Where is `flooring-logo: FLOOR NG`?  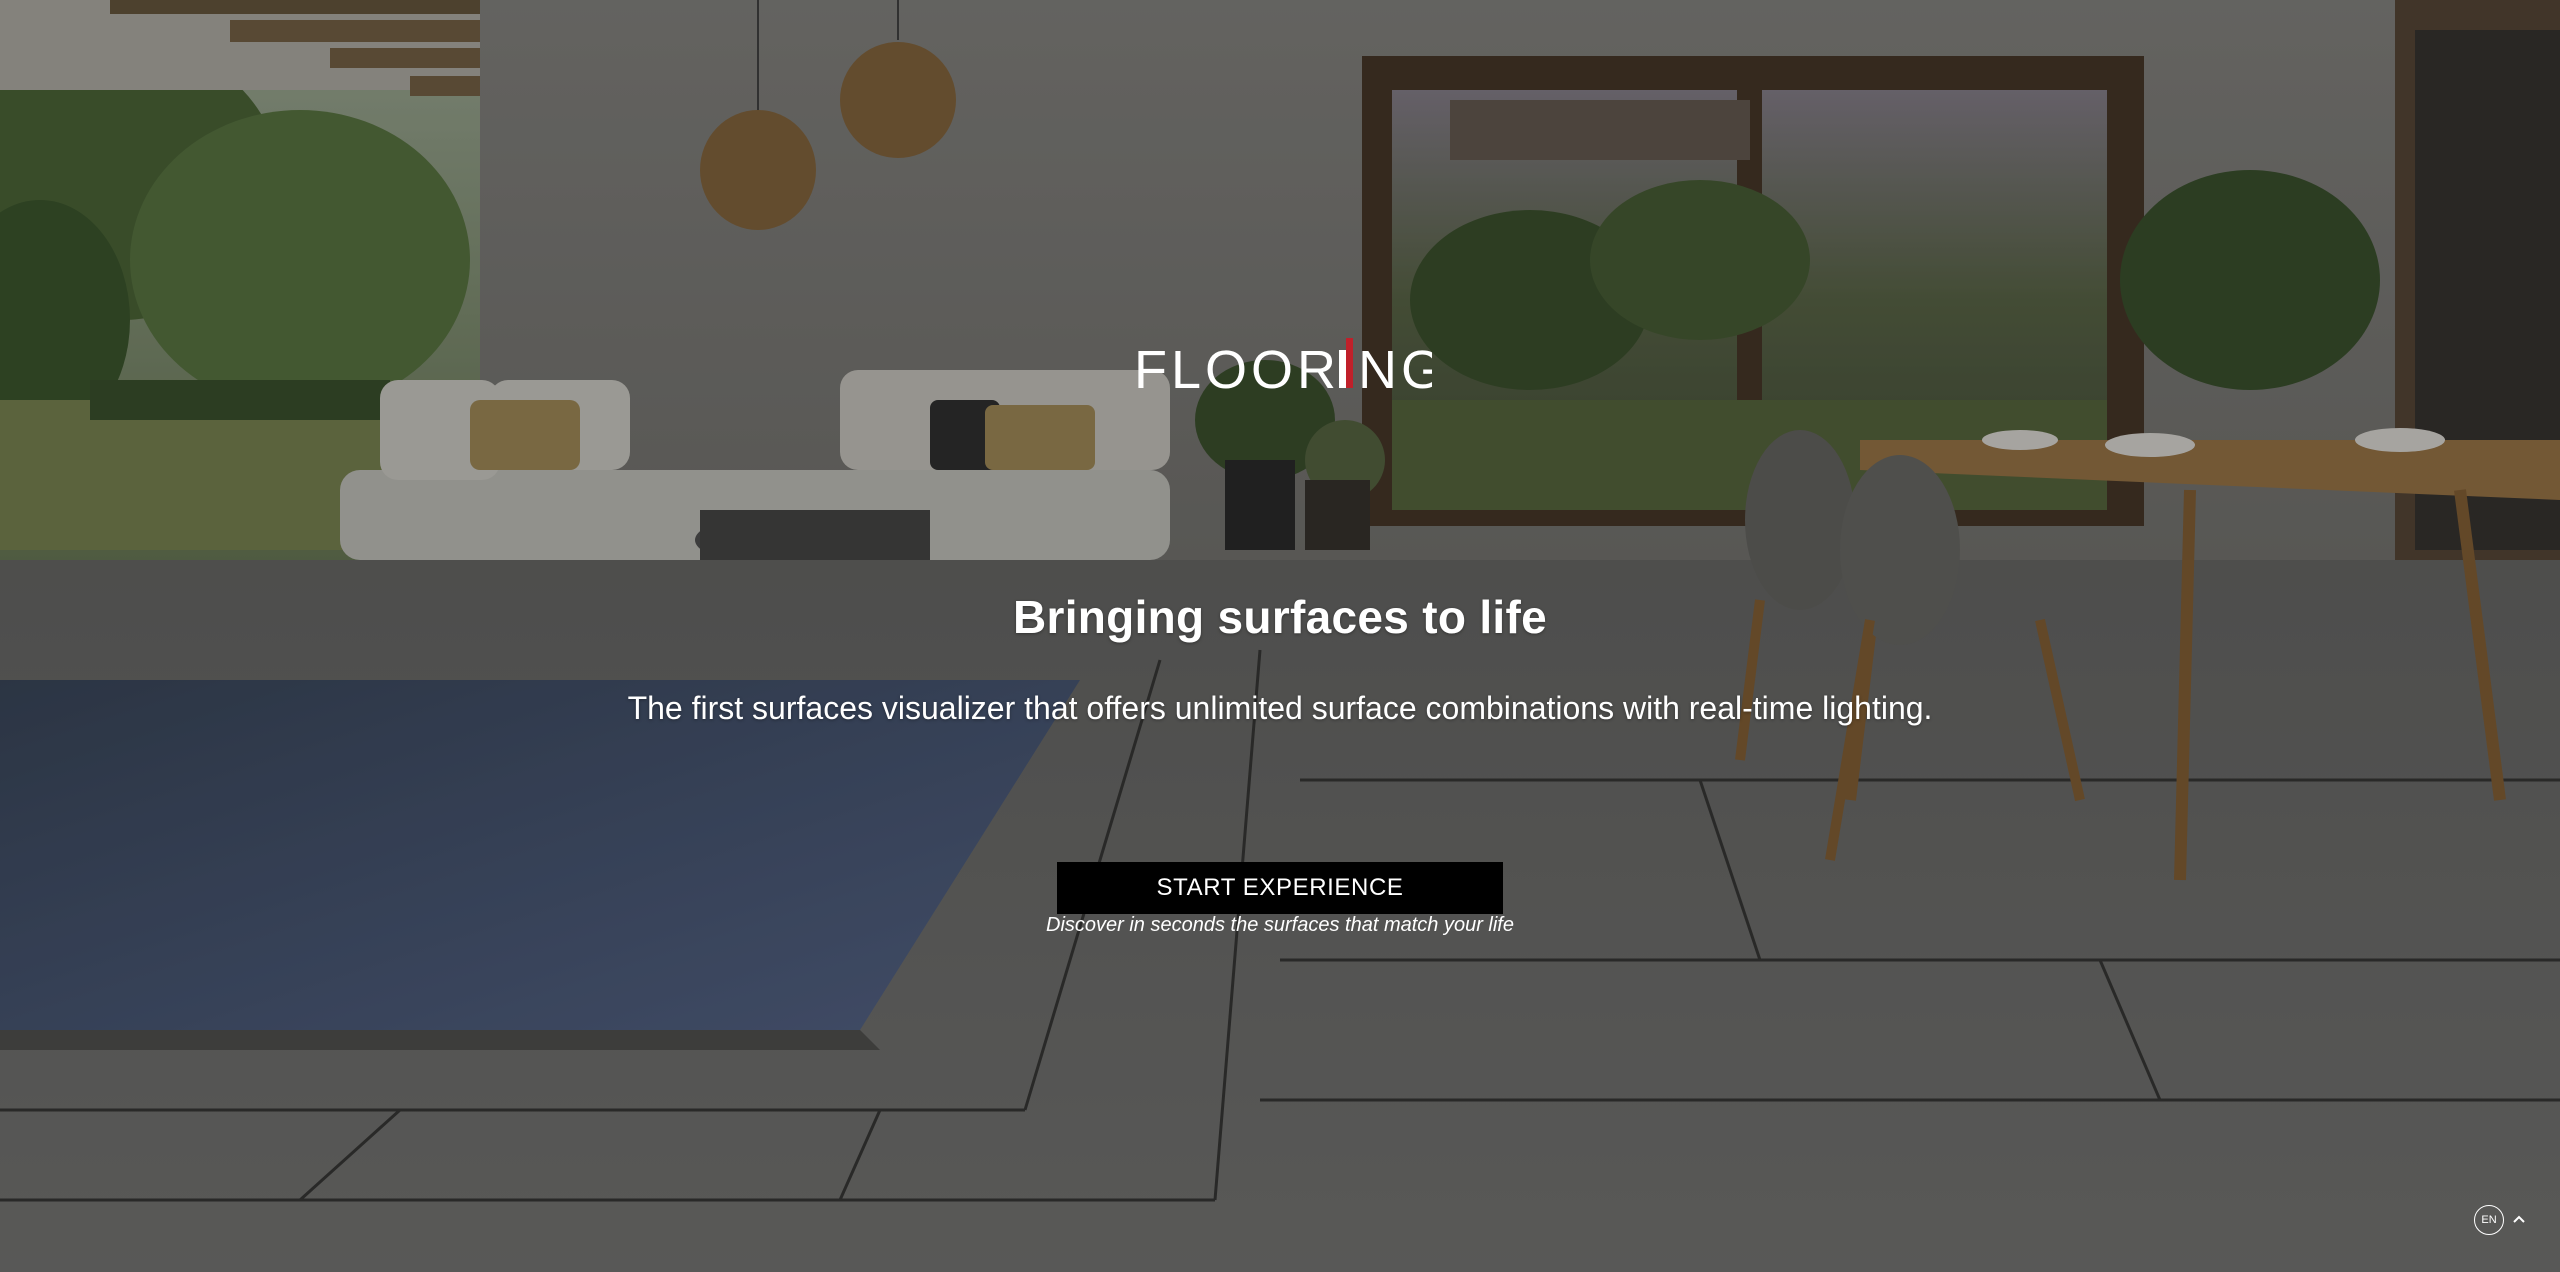
flooring-logo: FLOOR NG is located at coordinates (1283, 367).